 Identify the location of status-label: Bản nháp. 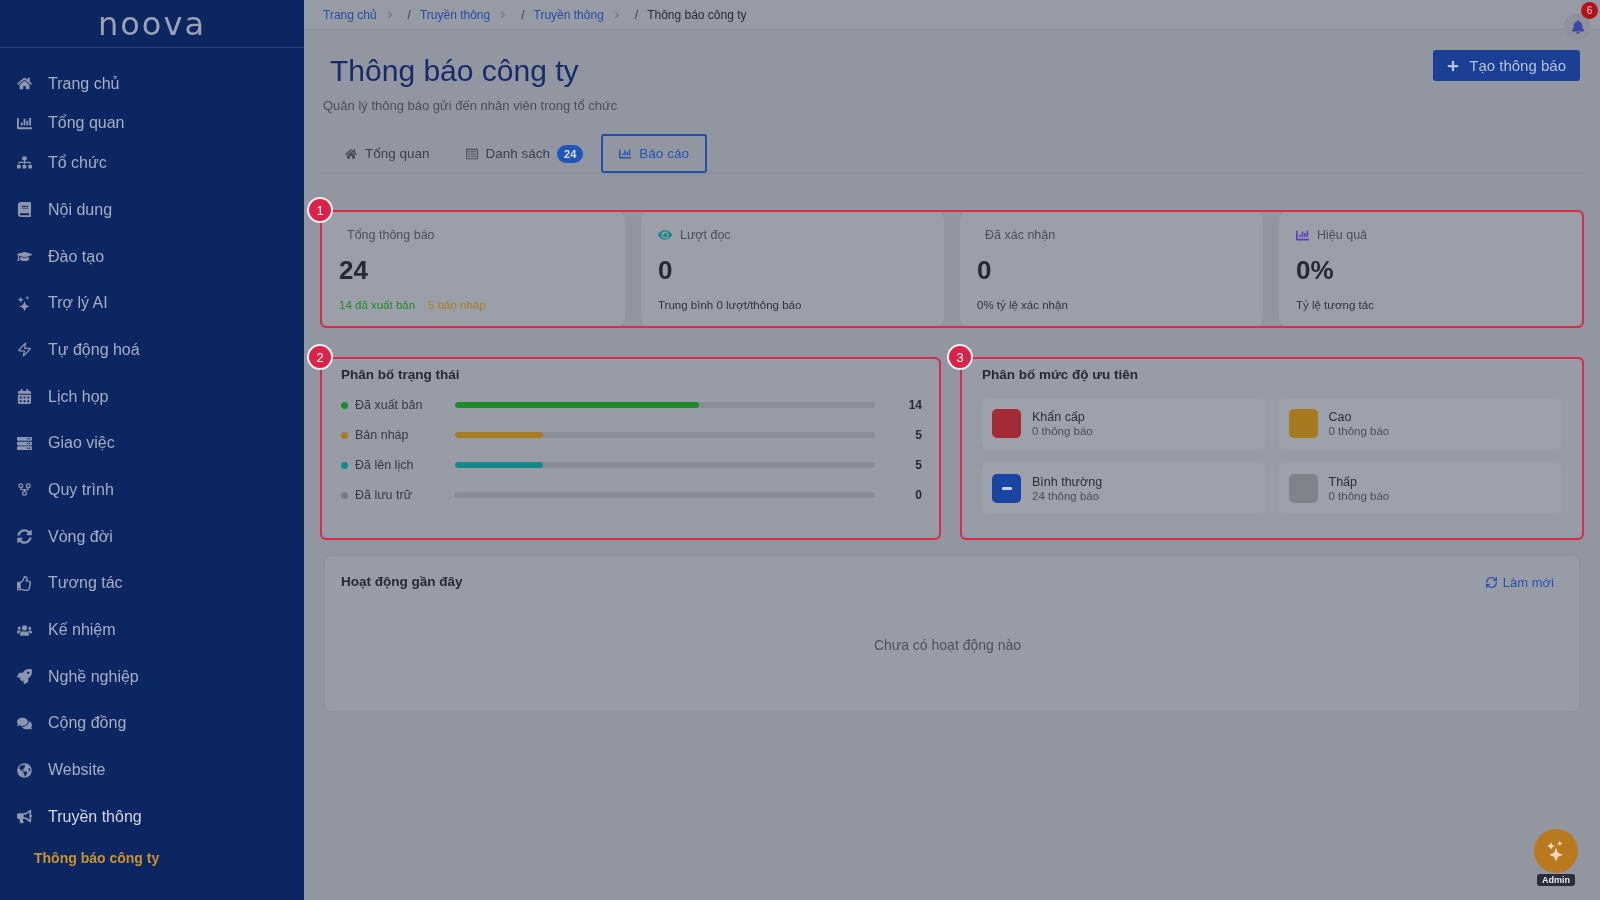
(382, 435).